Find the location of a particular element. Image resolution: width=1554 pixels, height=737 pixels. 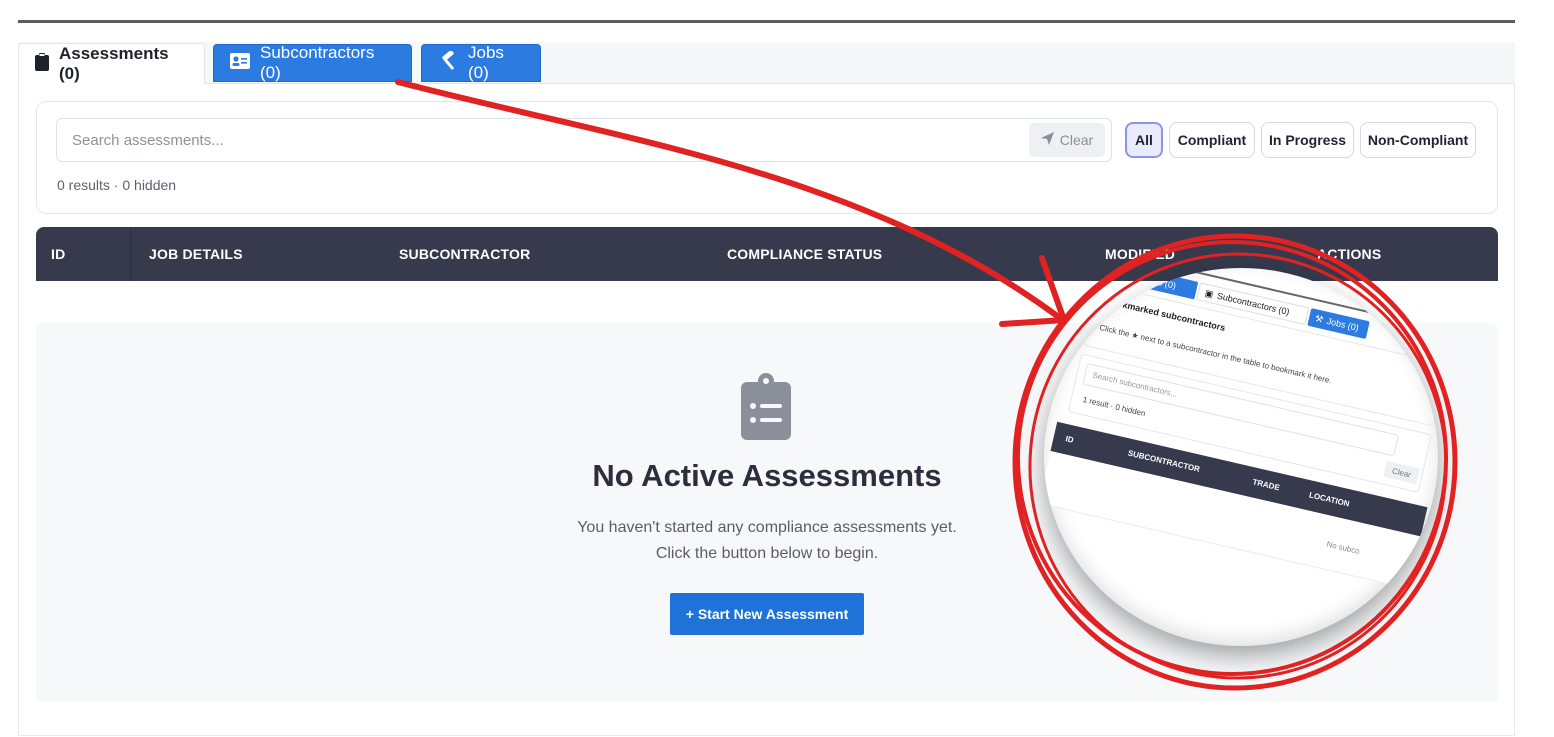

id-card-icon is located at coordinates (240, 63).